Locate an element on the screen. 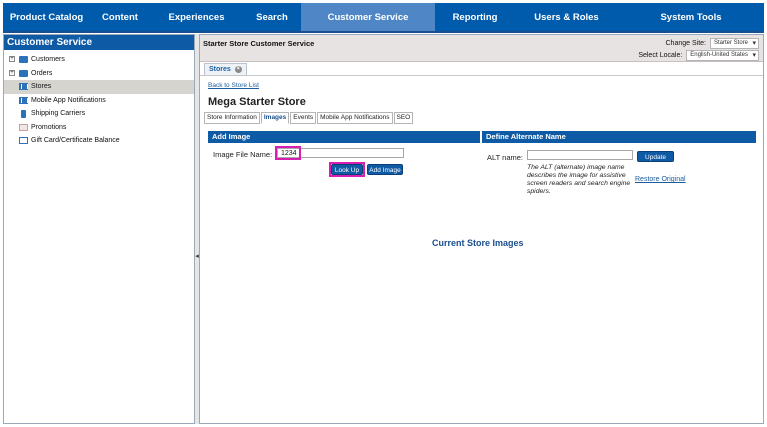  input-highlight is located at coordinates (288, 153).